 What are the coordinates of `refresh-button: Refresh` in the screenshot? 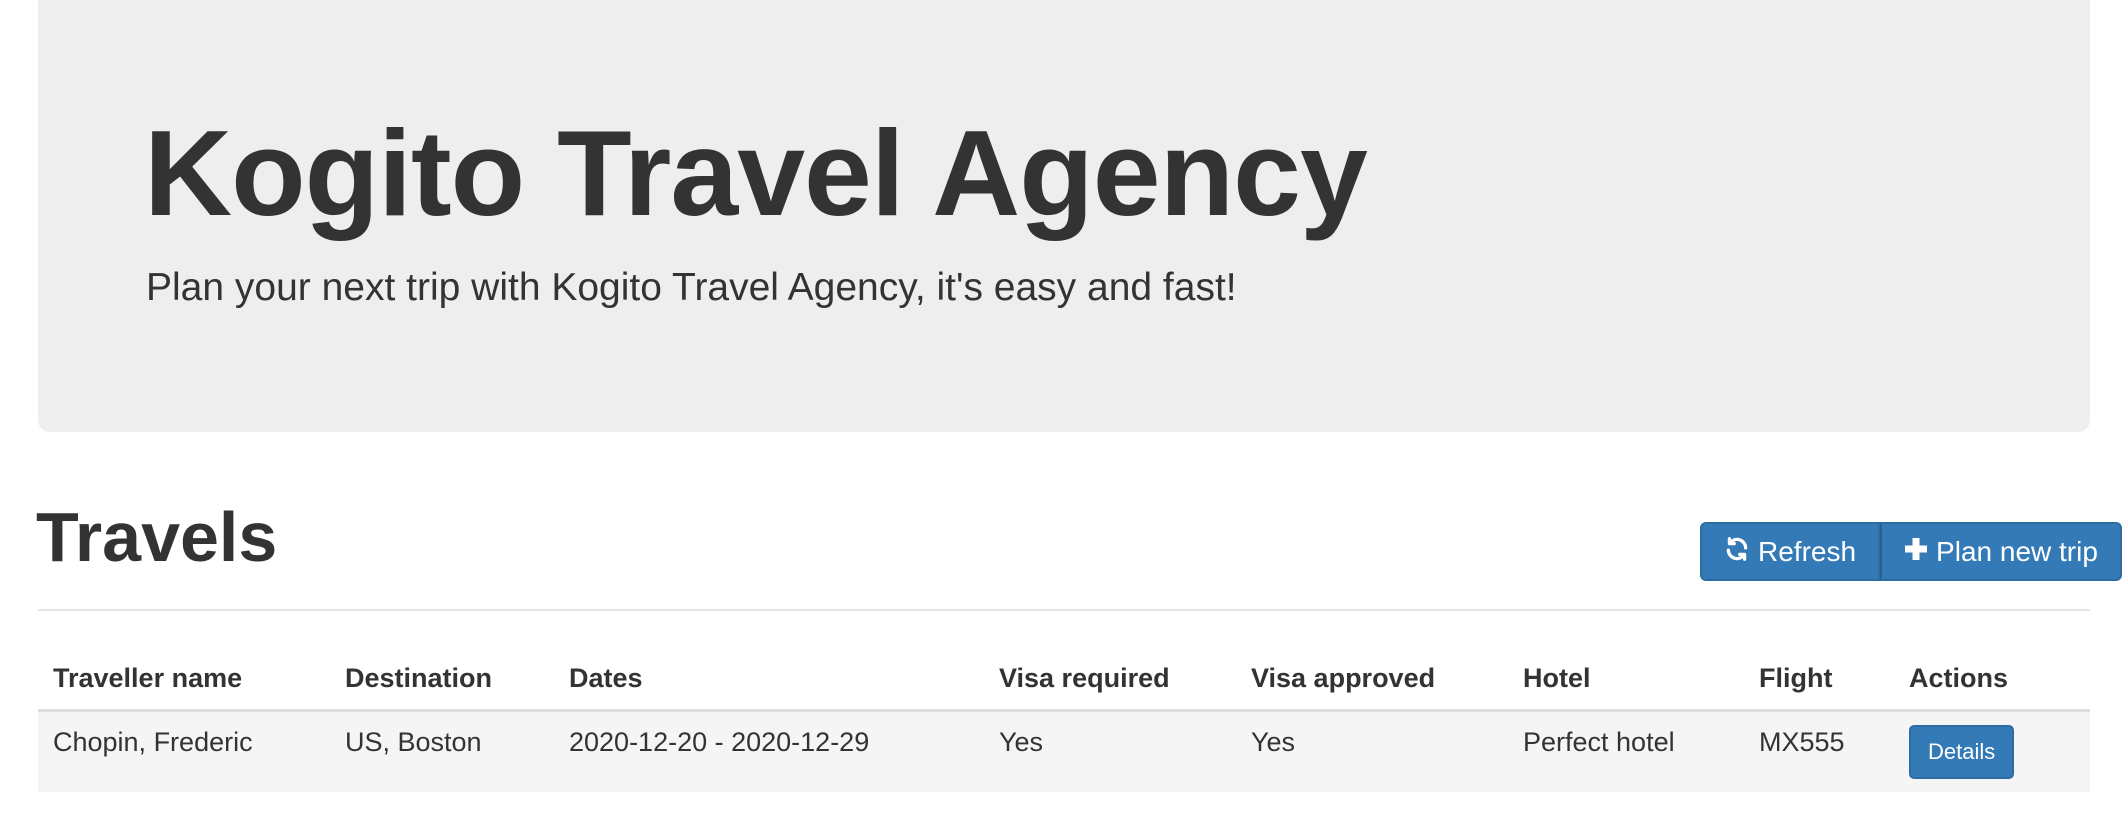 It's located at (1790, 551).